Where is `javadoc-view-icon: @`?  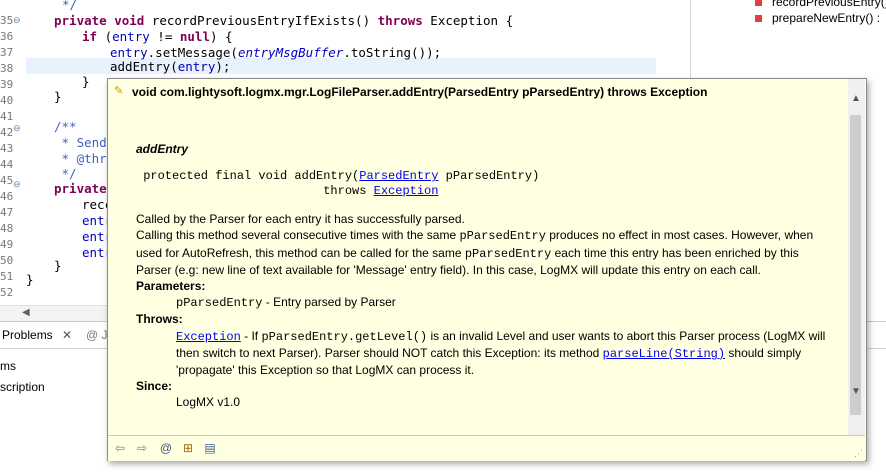
javadoc-view-icon: @ is located at coordinates (166, 448).